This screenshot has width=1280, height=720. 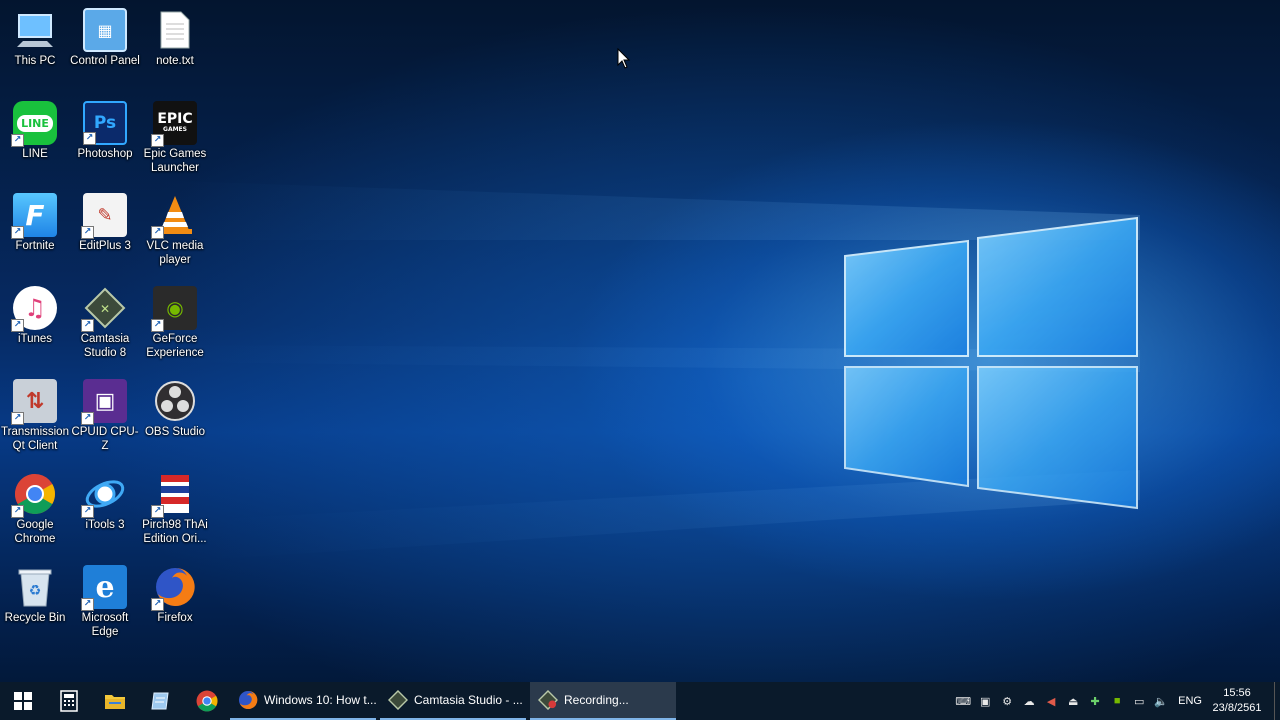 I want to click on onedrive-icon: ☁, so click(x=1029, y=701).